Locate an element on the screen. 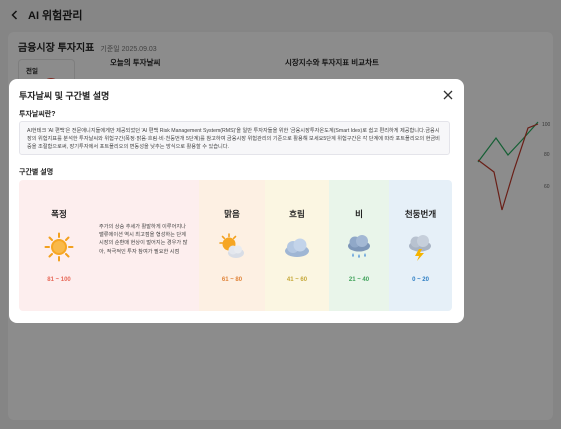  segment-cloudy: 흐림 41 ~ 60 is located at coordinates (297, 245).